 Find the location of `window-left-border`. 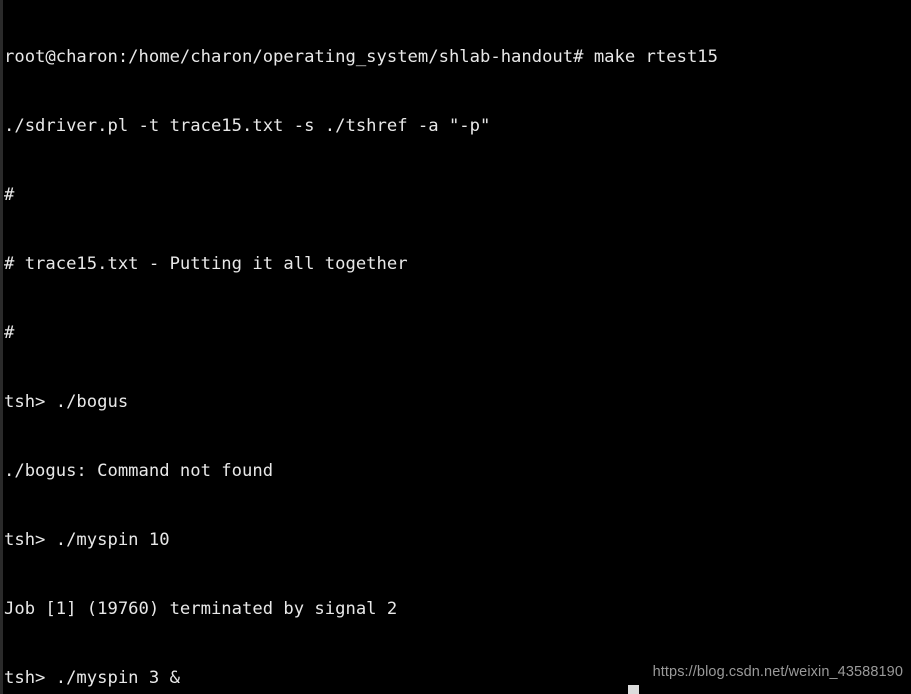

window-left-border is located at coordinates (1, 347).